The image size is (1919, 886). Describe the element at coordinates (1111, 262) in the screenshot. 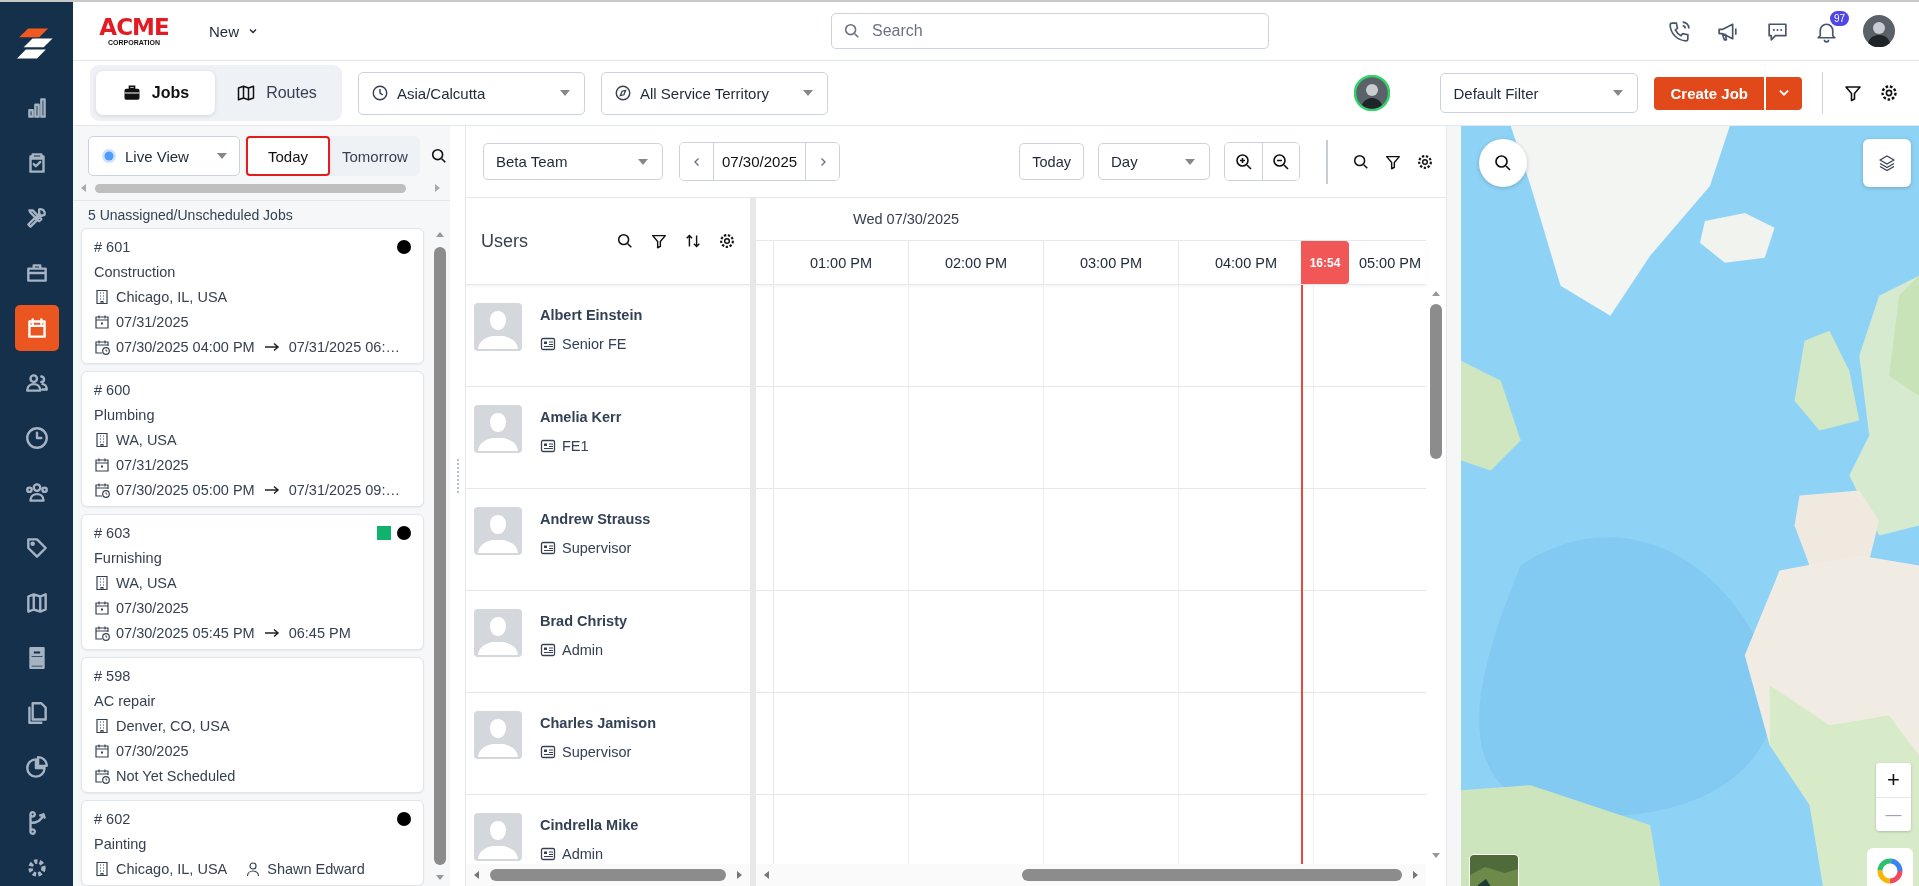

I see `hour-label: 03:00 PM` at that location.